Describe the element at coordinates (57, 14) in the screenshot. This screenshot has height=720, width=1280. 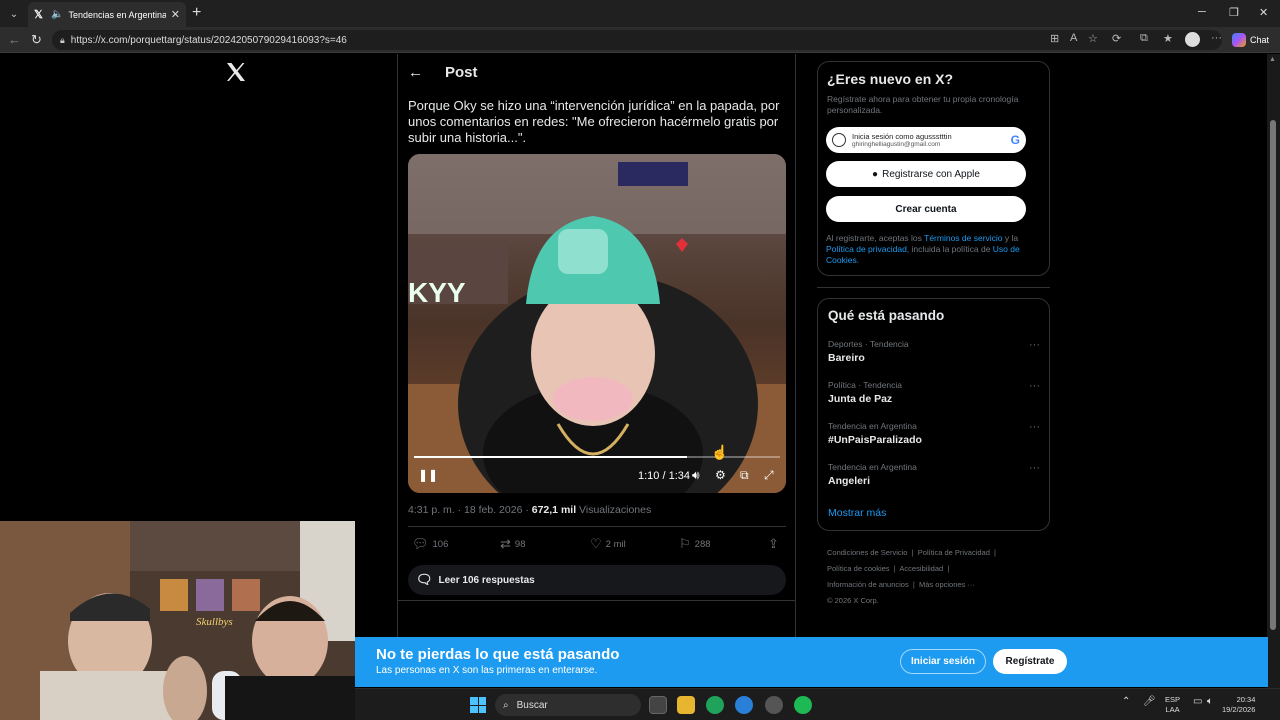
I see `speaker-icon: 🔈` at that location.